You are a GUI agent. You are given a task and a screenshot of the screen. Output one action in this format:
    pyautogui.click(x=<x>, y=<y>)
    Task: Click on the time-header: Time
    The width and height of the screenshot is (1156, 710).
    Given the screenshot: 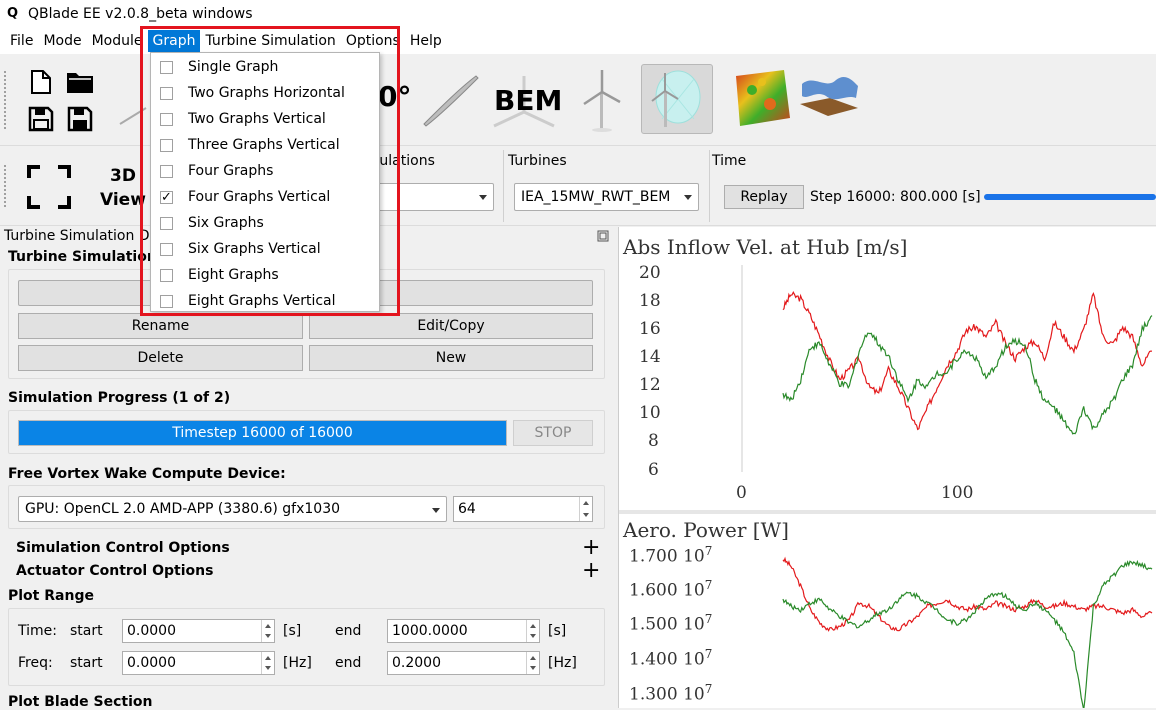 What is the action you would take?
    pyautogui.click(x=729, y=161)
    